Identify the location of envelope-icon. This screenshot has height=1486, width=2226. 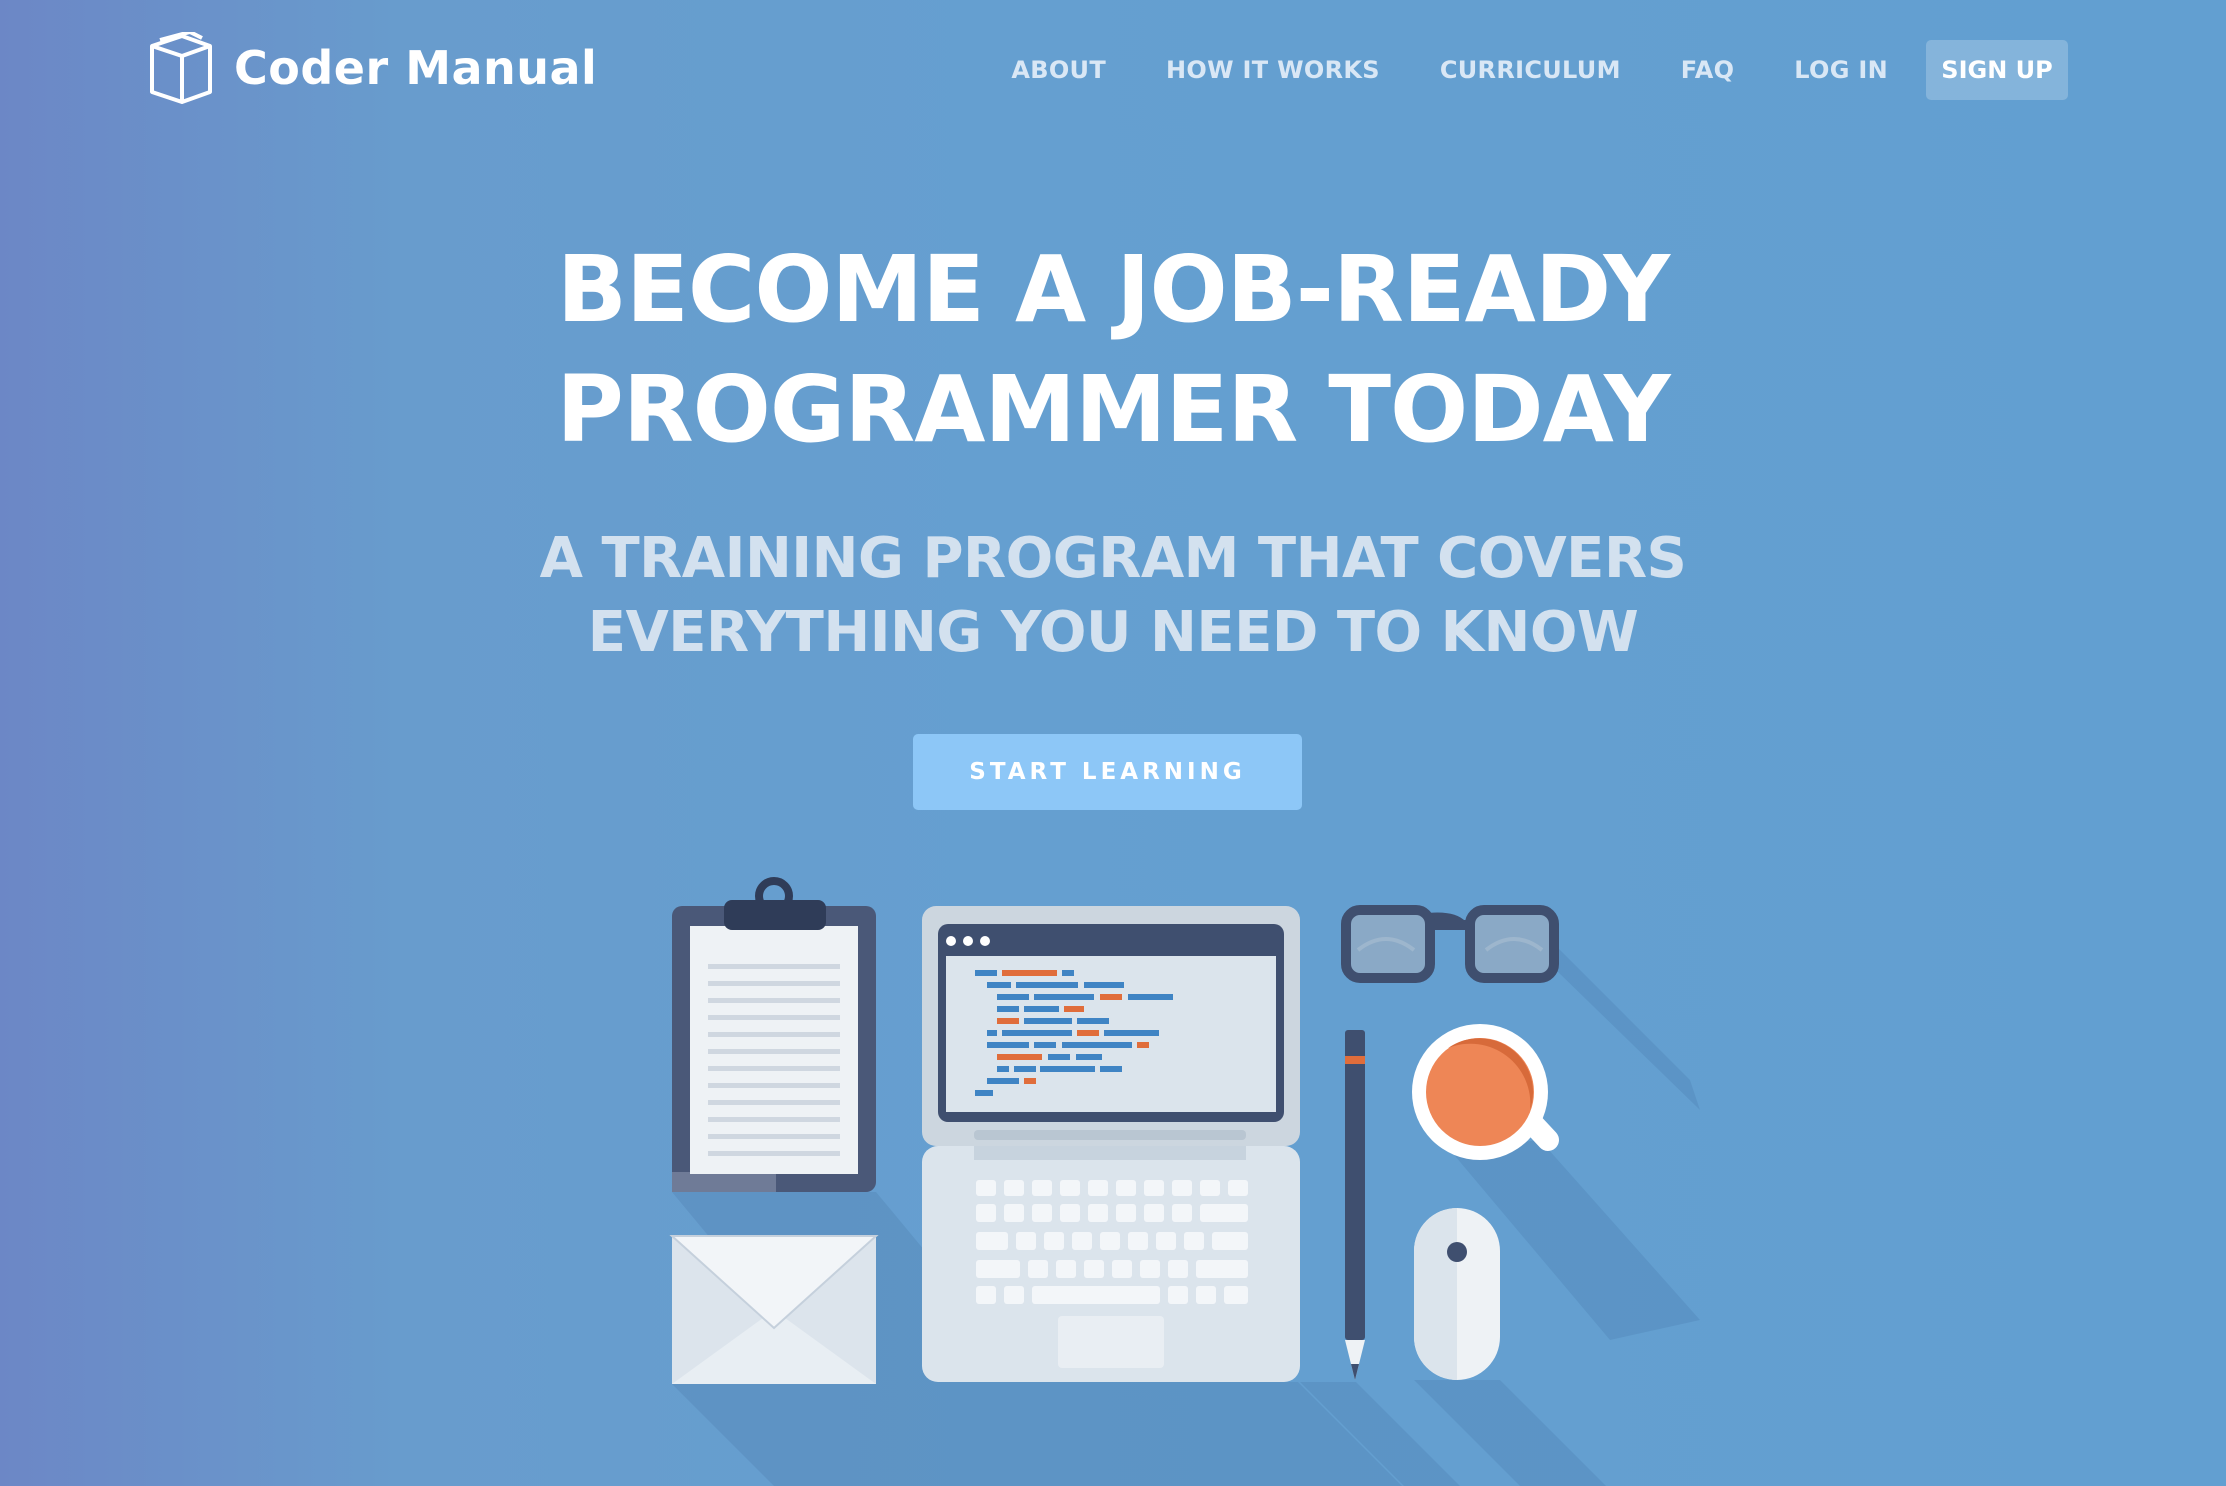
(774, 1309).